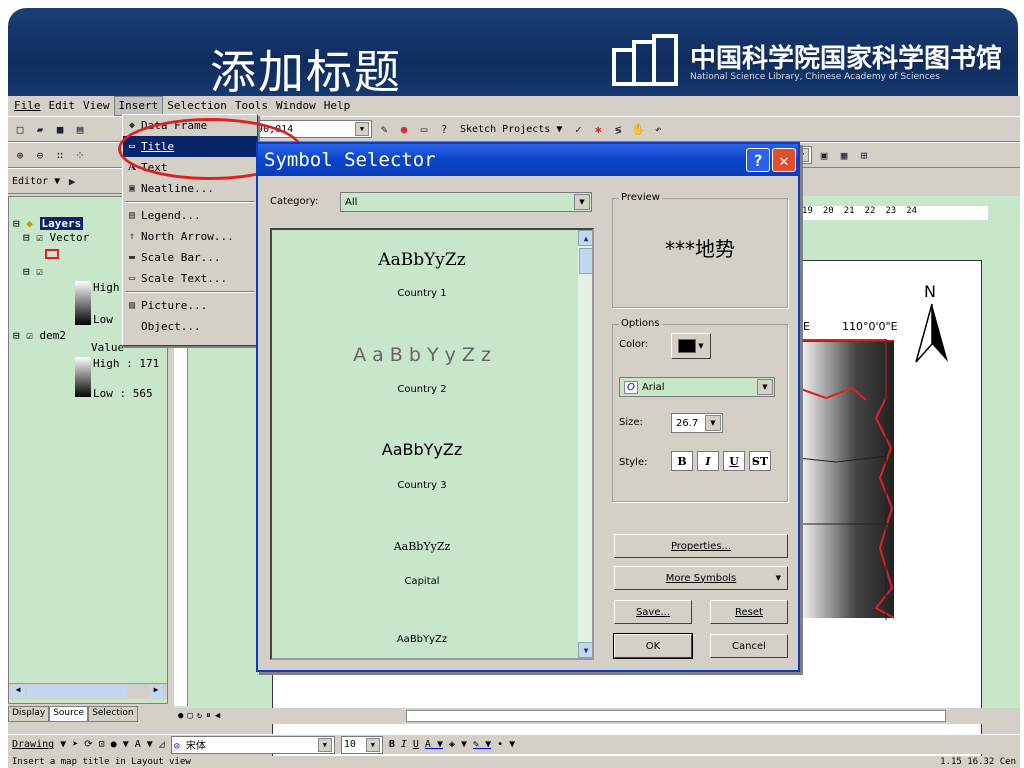 Image resolution: width=1024 pixels, height=768 pixels. Describe the element at coordinates (434, 744) in the screenshot. I see `font-color-icon: A ▼` at that location.